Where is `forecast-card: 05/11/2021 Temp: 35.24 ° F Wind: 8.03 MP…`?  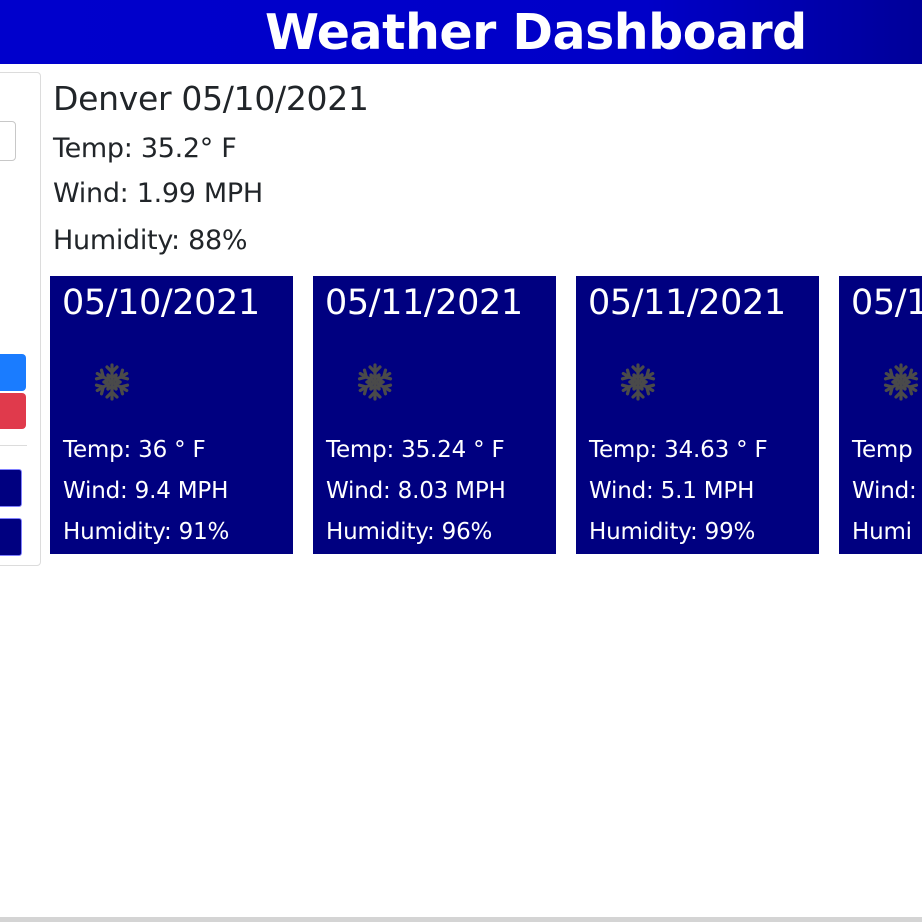 forecast-card: 05/11/2021 Temp: 35.24 ° F Wind: 8.03 MP… is located at coordinates (434, 415).